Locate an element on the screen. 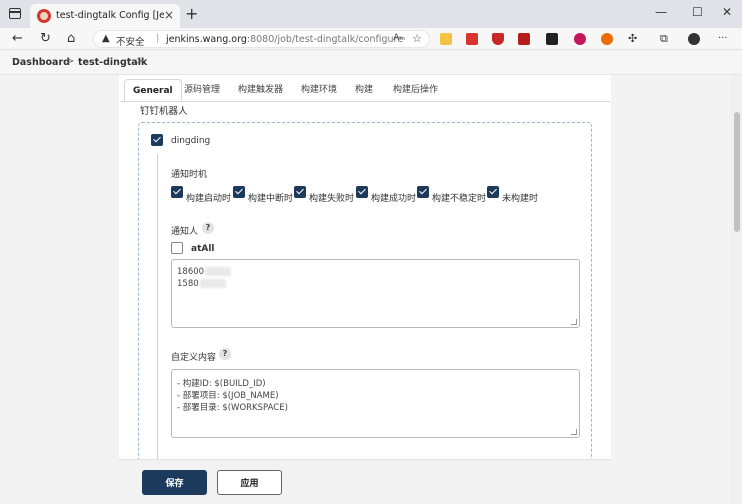  dingding-label: dingding is located at coordinates (191, 141).